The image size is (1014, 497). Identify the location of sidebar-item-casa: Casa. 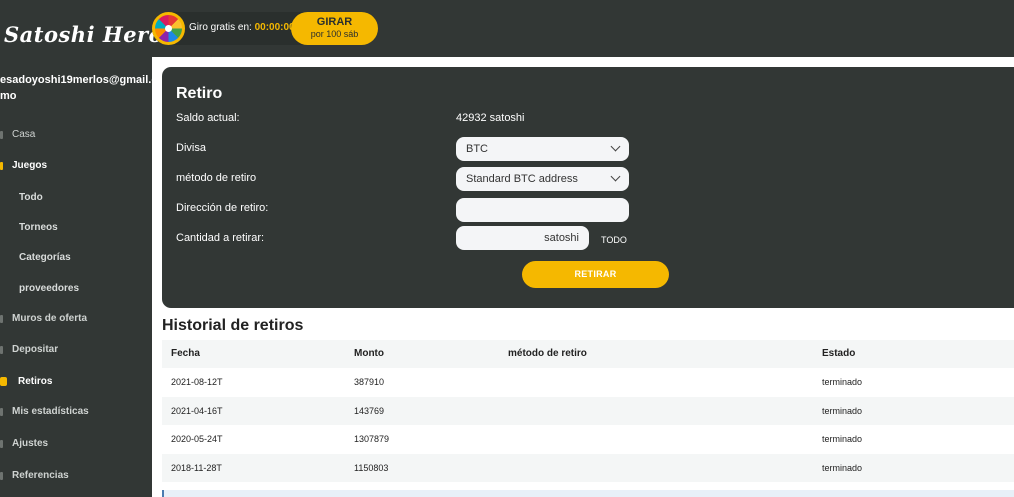
(76, 136).